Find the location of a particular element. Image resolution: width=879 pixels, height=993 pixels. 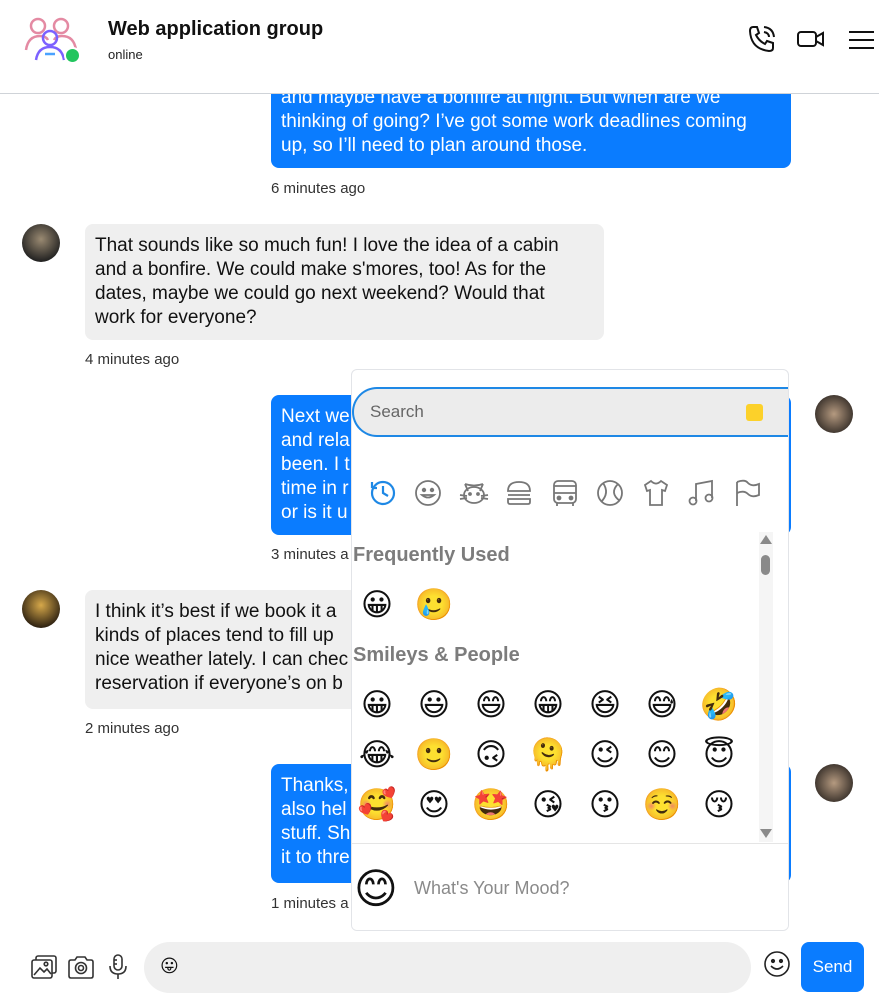

message-line: up, so I’ll need to plan around those. is located at coordinates (434, 145).